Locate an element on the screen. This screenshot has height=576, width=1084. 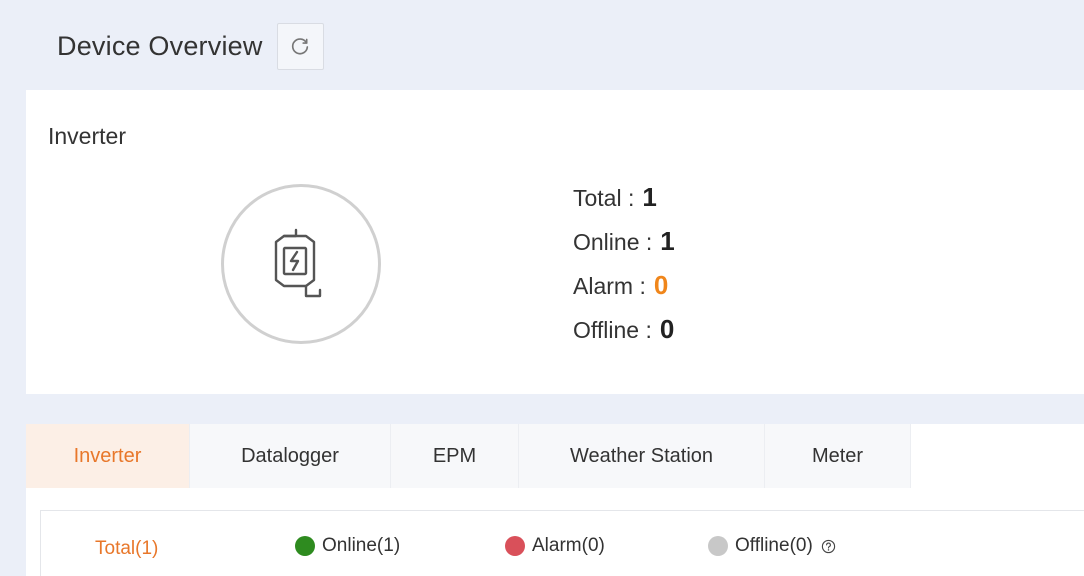
tab-weather-station: Weather Station is located at coordinates (642, 456).